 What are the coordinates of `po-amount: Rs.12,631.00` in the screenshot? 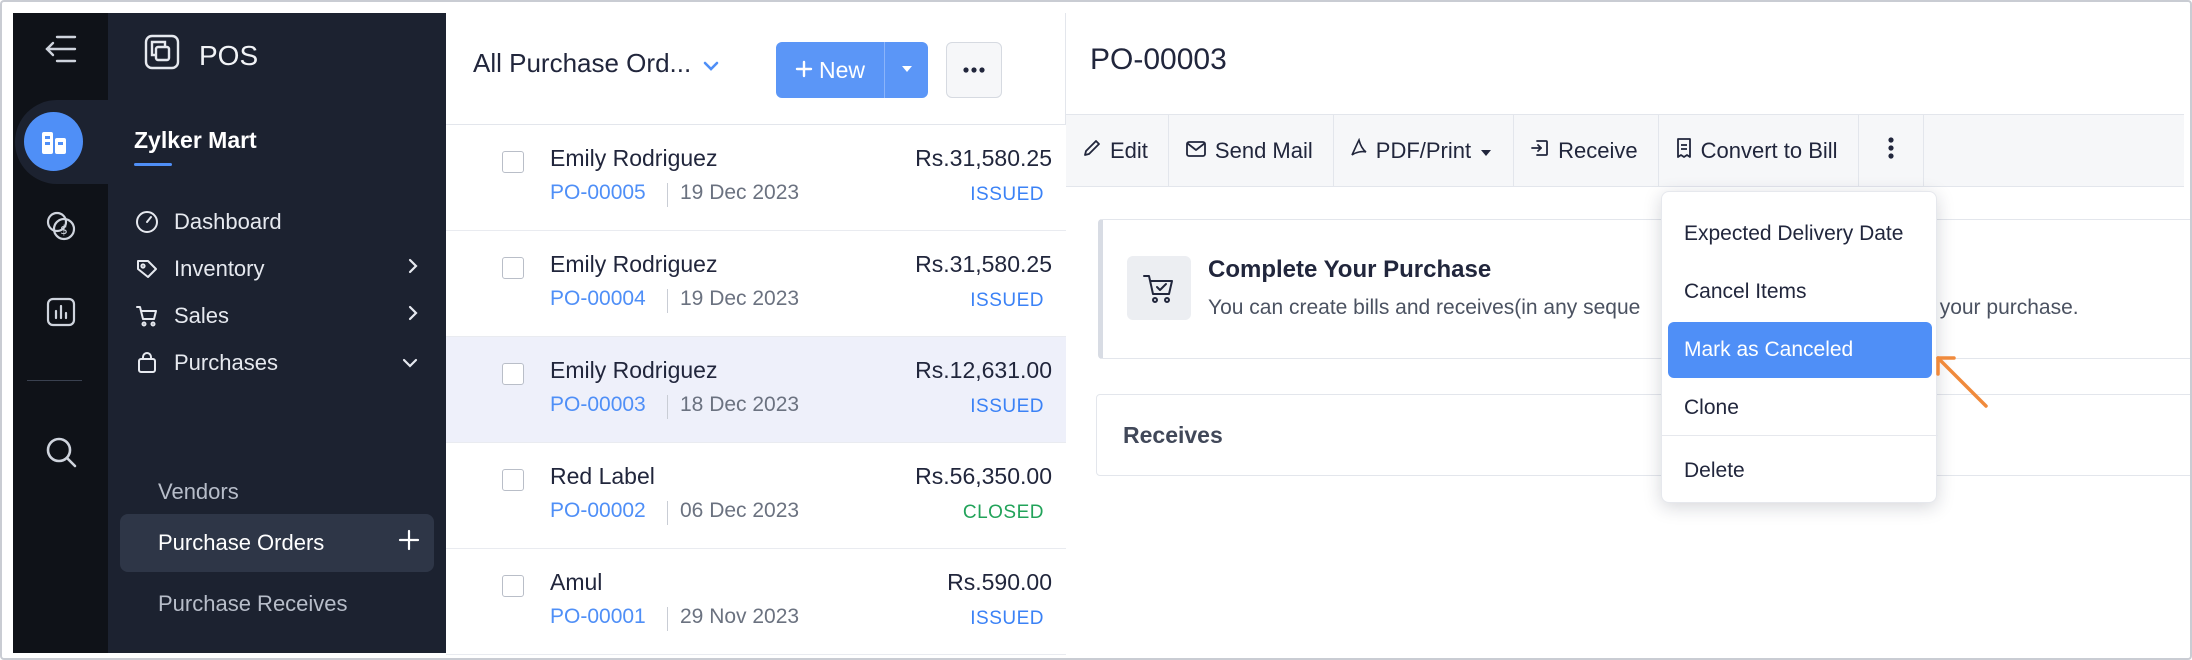 It's located at (983, 370).